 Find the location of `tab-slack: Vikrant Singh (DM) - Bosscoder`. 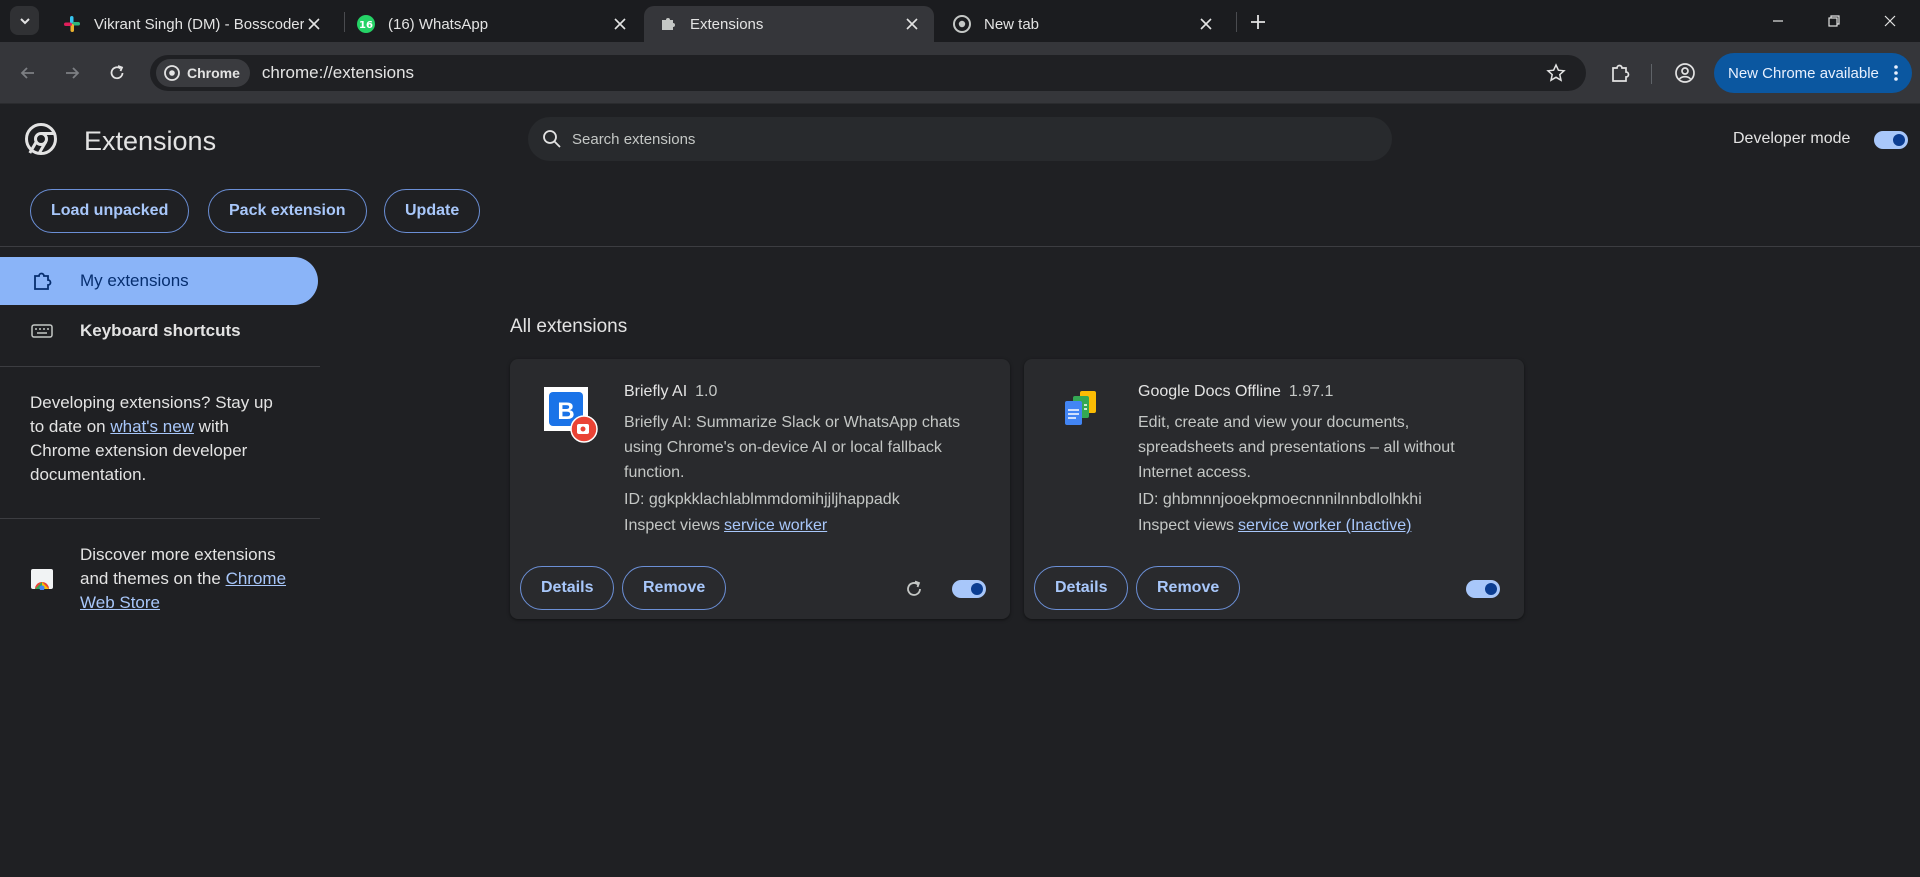

tab-slack: Vikrant Singh (DM) - Bosscoder is located at coordinates (192, 24).